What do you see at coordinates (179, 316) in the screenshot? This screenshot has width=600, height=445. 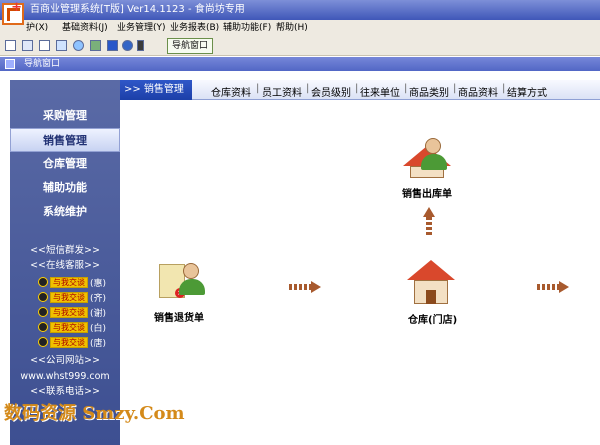 I see `sales-return-label: 销售退货单` at bounding box center [179, 316].